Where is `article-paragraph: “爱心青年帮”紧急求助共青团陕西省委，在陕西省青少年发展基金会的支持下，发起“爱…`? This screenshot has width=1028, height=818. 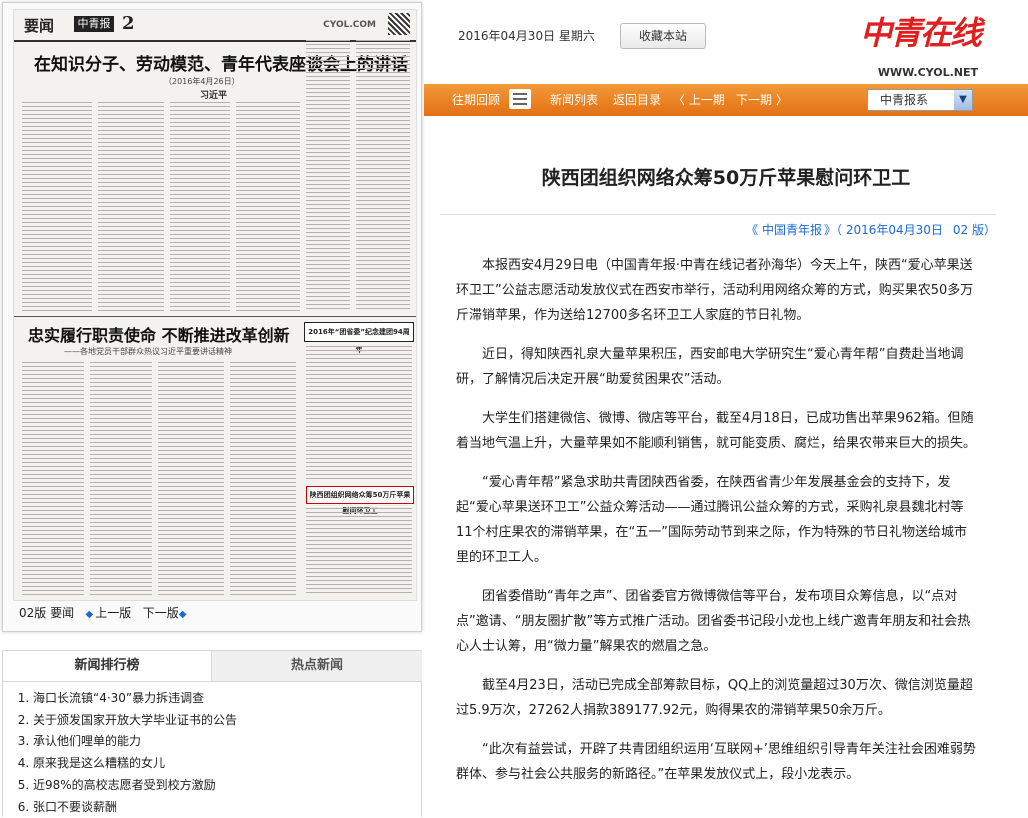
article-paragraph: “爱心青年帮”紧急求助共青团陕西省委，在陕西省青少年发展基金会的支持下，发起“爱… is located at coordinates (712, 520).